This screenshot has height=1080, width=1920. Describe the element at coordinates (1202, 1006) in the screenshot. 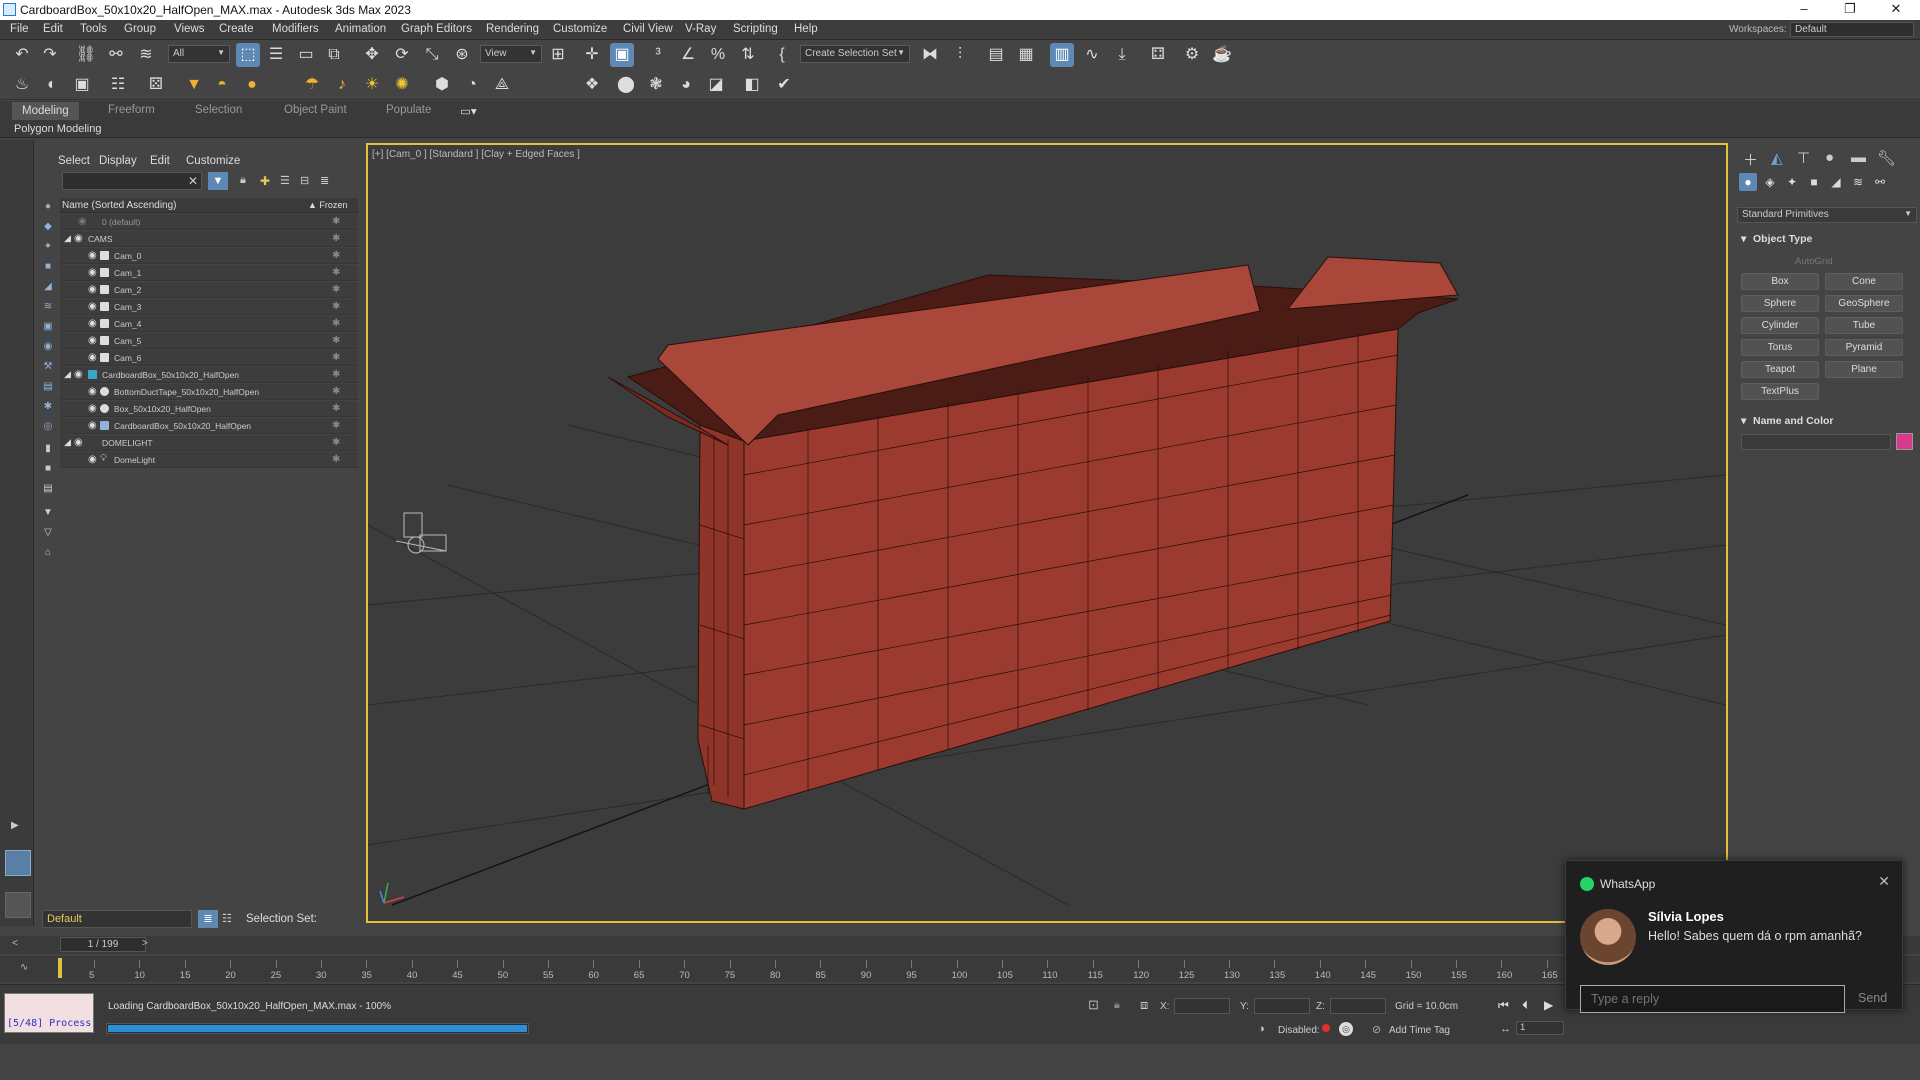

I see `x-coordinate-field` at that location.